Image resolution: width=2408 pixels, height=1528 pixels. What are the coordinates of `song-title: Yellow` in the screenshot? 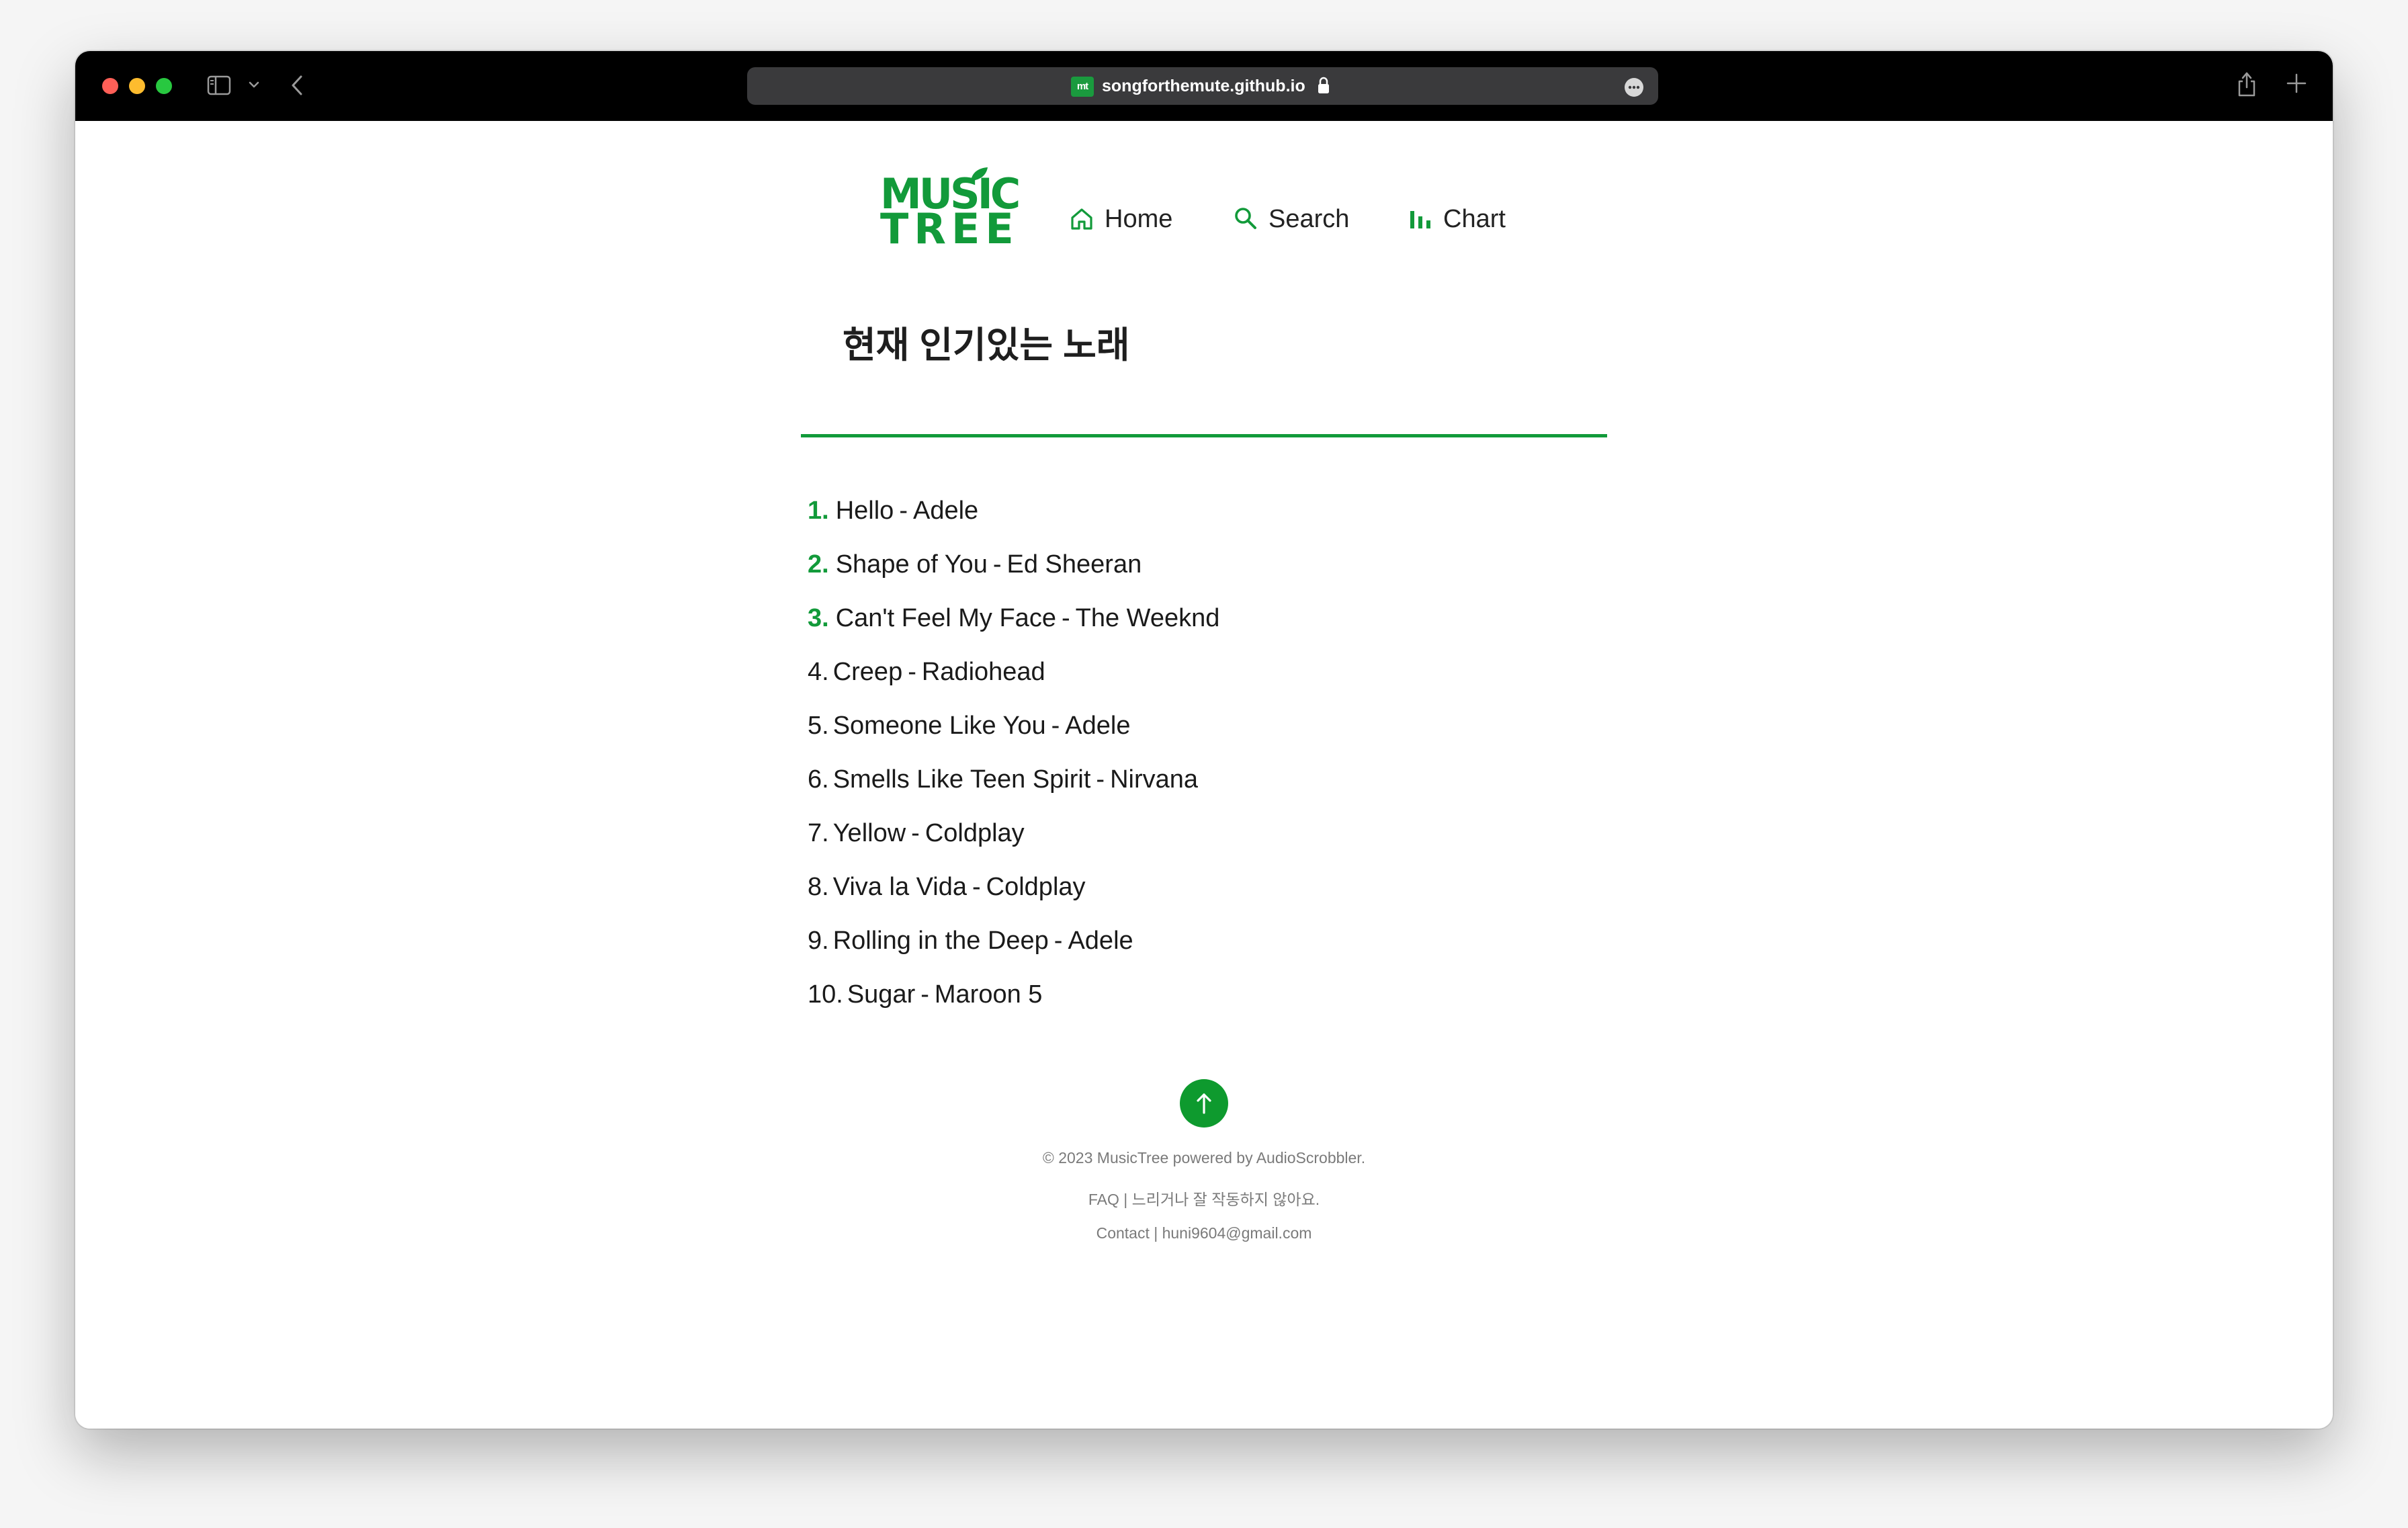 It's located at (869, 833).